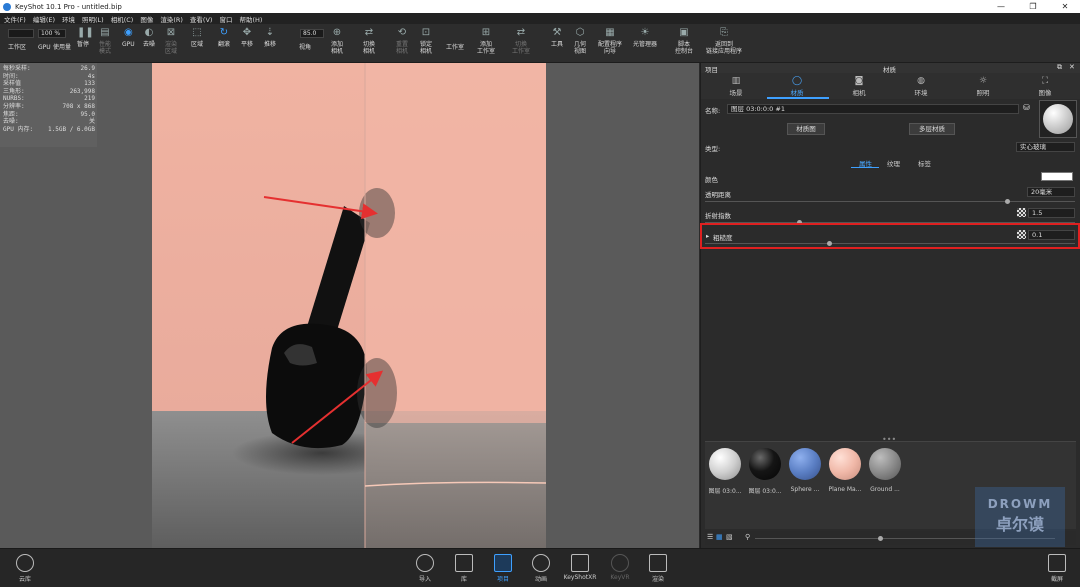 The height and width of the screenshot is (587, 1080). Describe the element at coordinates (983, 81) in the screenshot. I see `bulb-icon: ☼` at that location.